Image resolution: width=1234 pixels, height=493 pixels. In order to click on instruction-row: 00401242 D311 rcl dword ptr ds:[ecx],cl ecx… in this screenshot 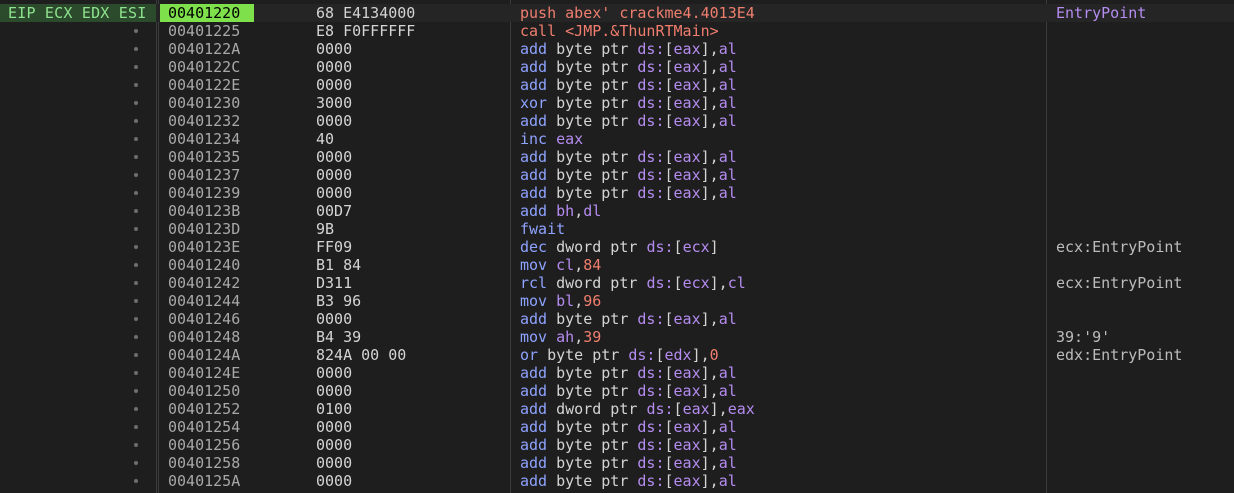, I will do `click(617, 283)`.